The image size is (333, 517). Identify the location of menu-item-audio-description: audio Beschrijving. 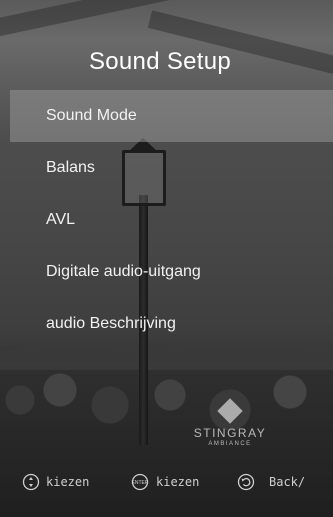
(171, 324).